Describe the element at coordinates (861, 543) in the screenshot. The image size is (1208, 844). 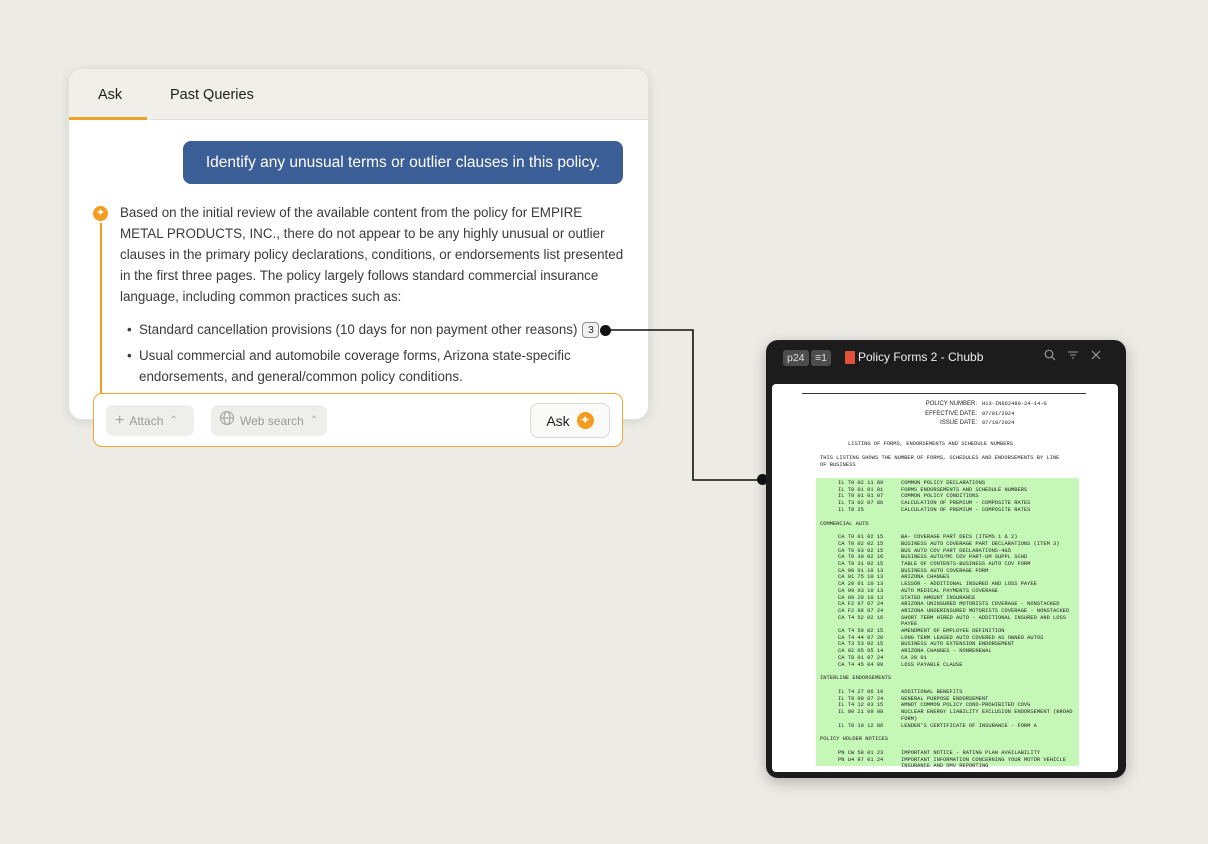
I see `form-code: CA T0 02 02 15` at that location.